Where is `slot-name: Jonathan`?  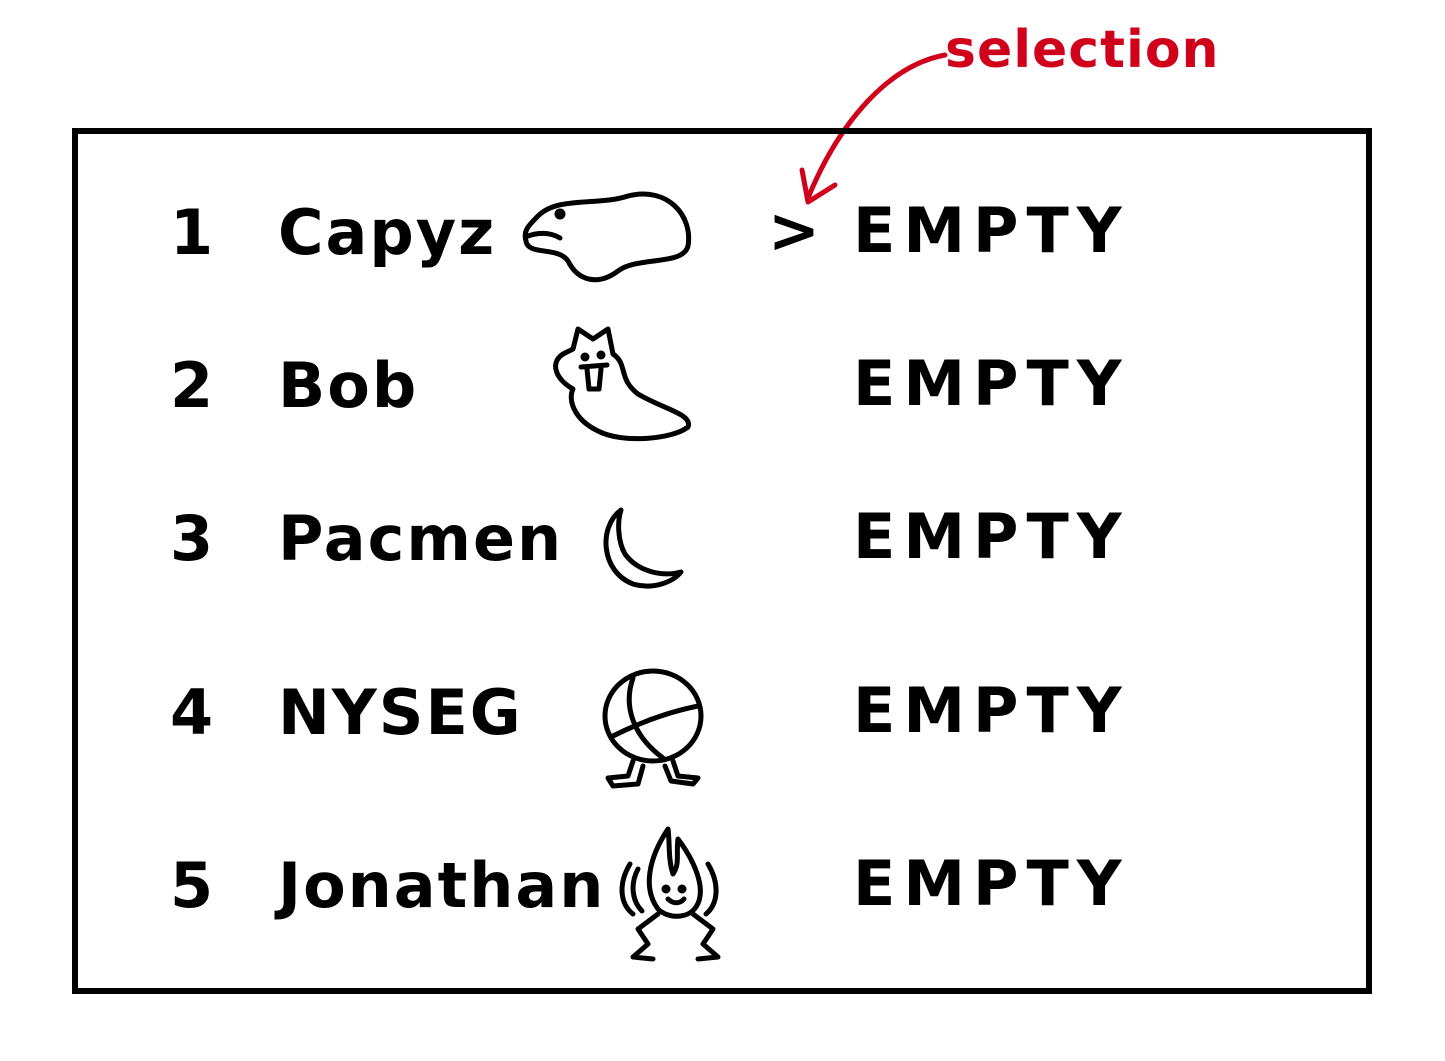 slot-name: Jonathan is located at coordinates (442, 885).